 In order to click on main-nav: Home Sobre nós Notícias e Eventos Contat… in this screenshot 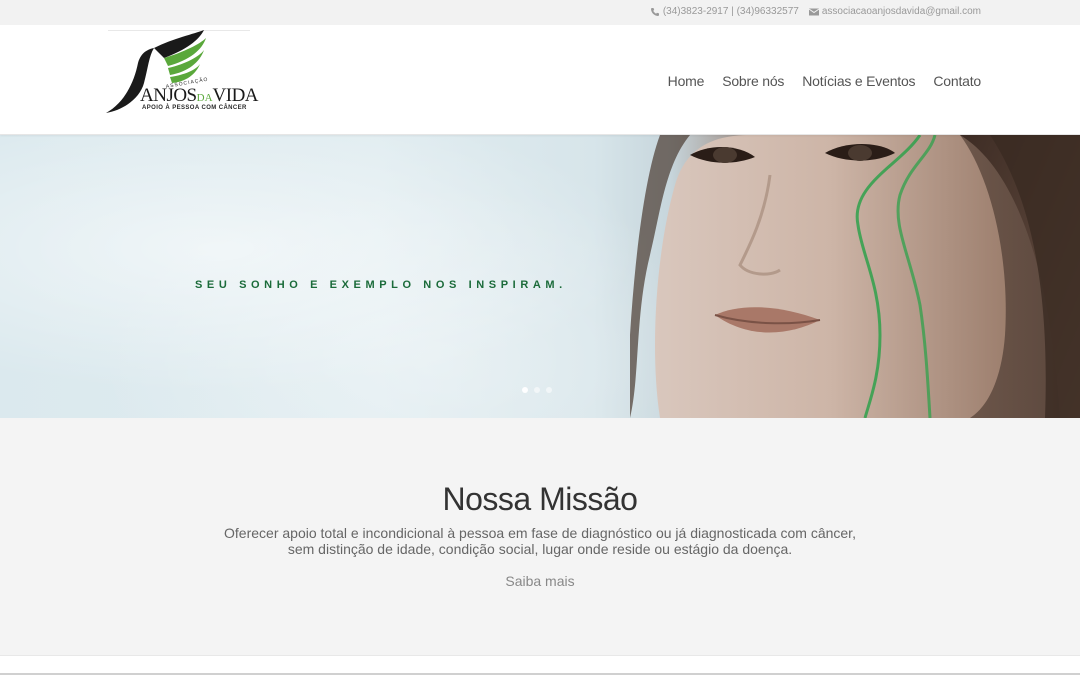, I will do `click(825, 81)`.